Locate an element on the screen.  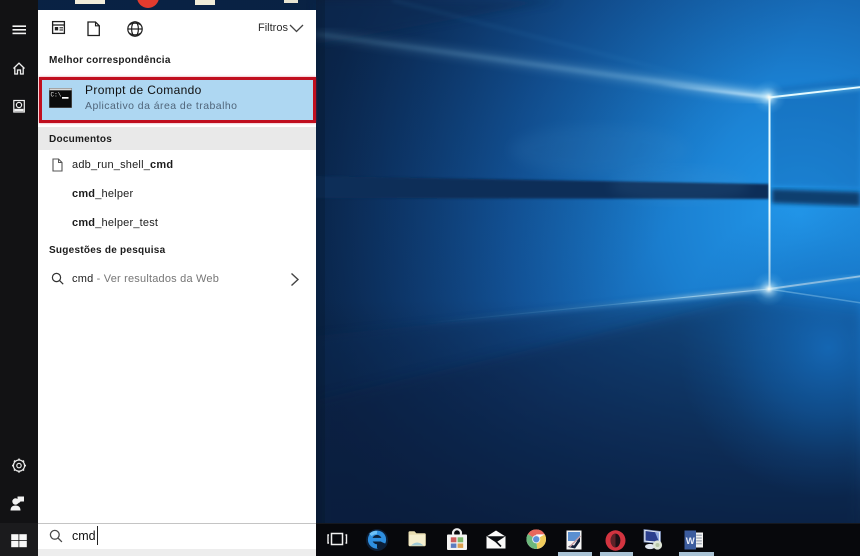
svg-text: W is located at coordinates (690, 541).